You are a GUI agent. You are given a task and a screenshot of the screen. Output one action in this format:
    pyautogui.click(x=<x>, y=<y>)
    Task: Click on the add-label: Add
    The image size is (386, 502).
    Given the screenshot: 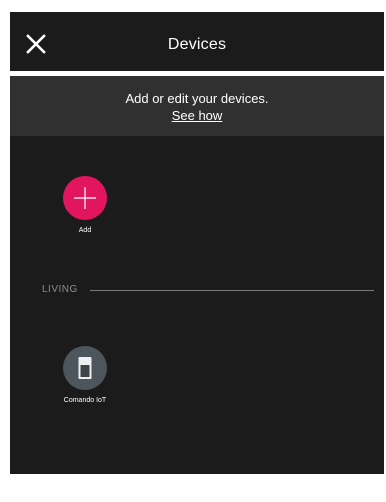 What is the action you would take?
    pyautogui.click(x=85, y=230)
    